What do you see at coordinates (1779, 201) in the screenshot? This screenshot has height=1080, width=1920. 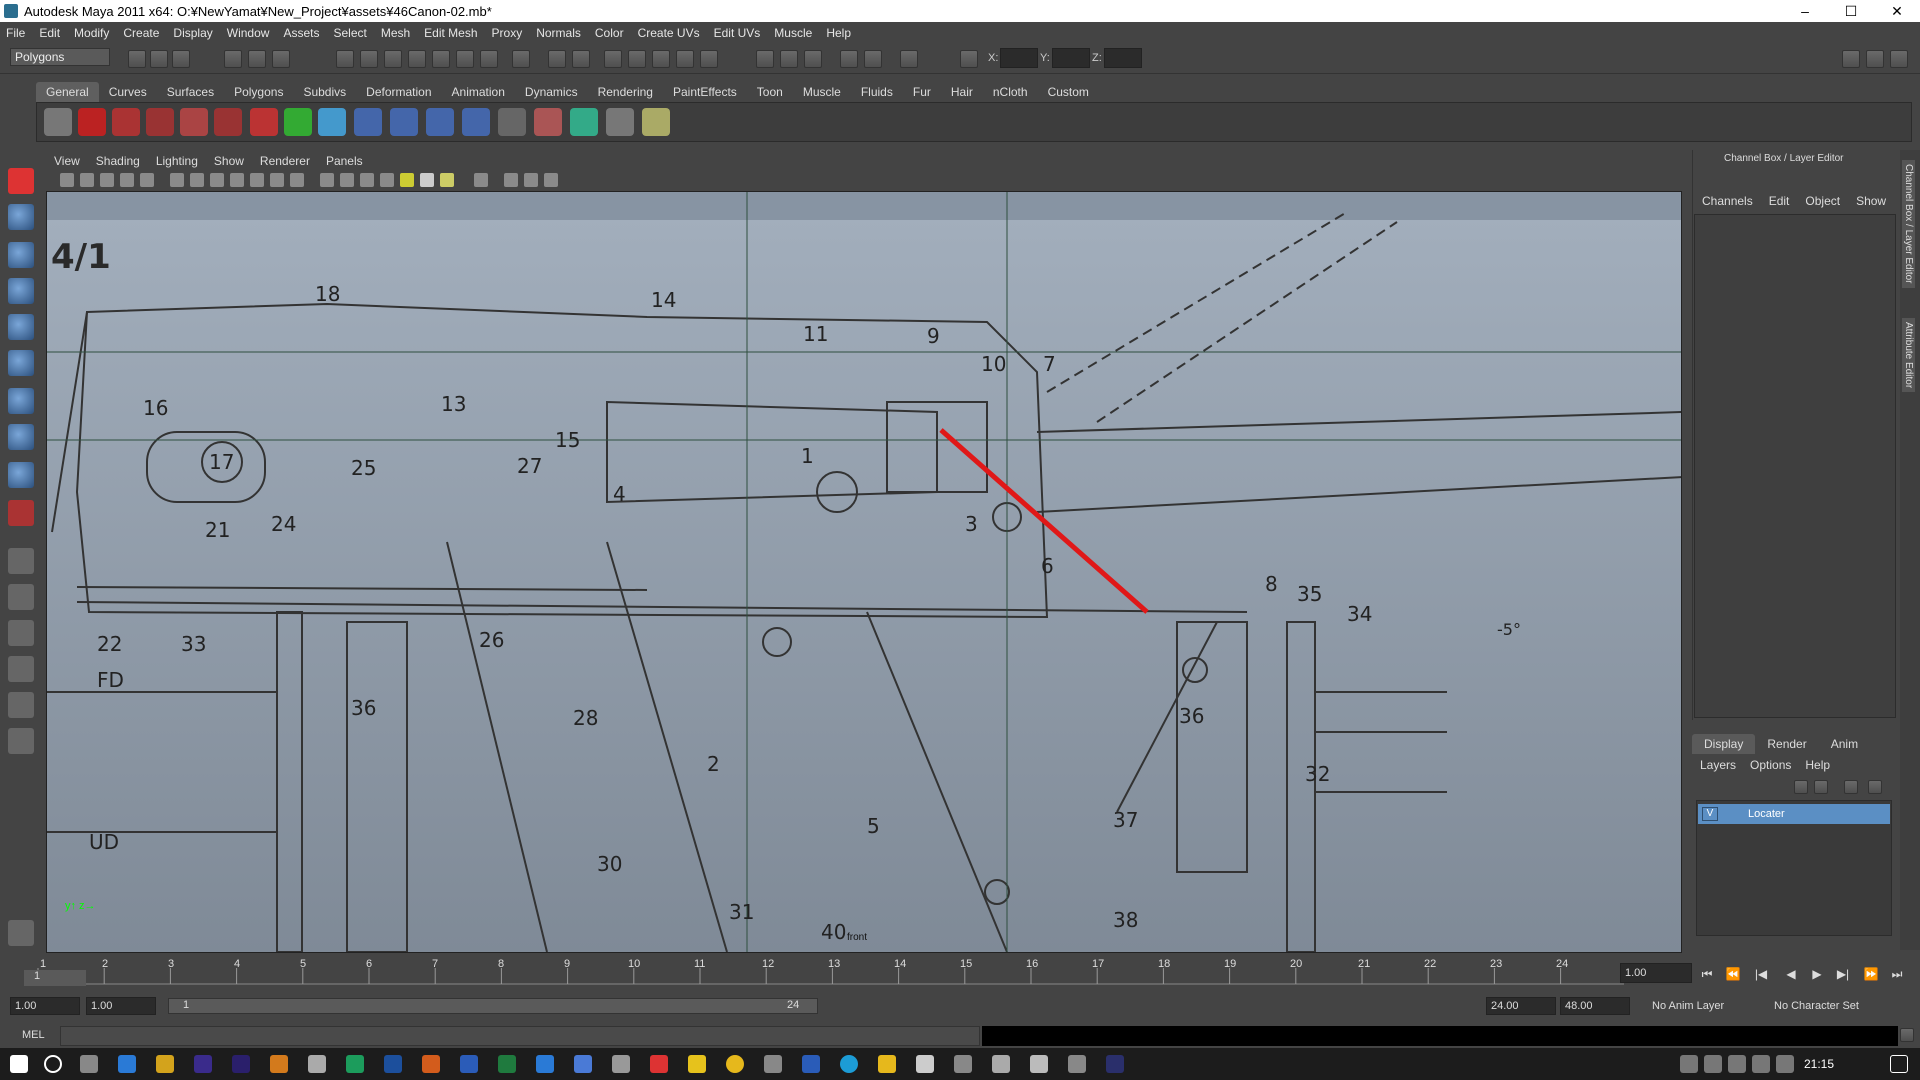 I see `cb-menu-edit: Edit` at bounding box center [1779, 201].